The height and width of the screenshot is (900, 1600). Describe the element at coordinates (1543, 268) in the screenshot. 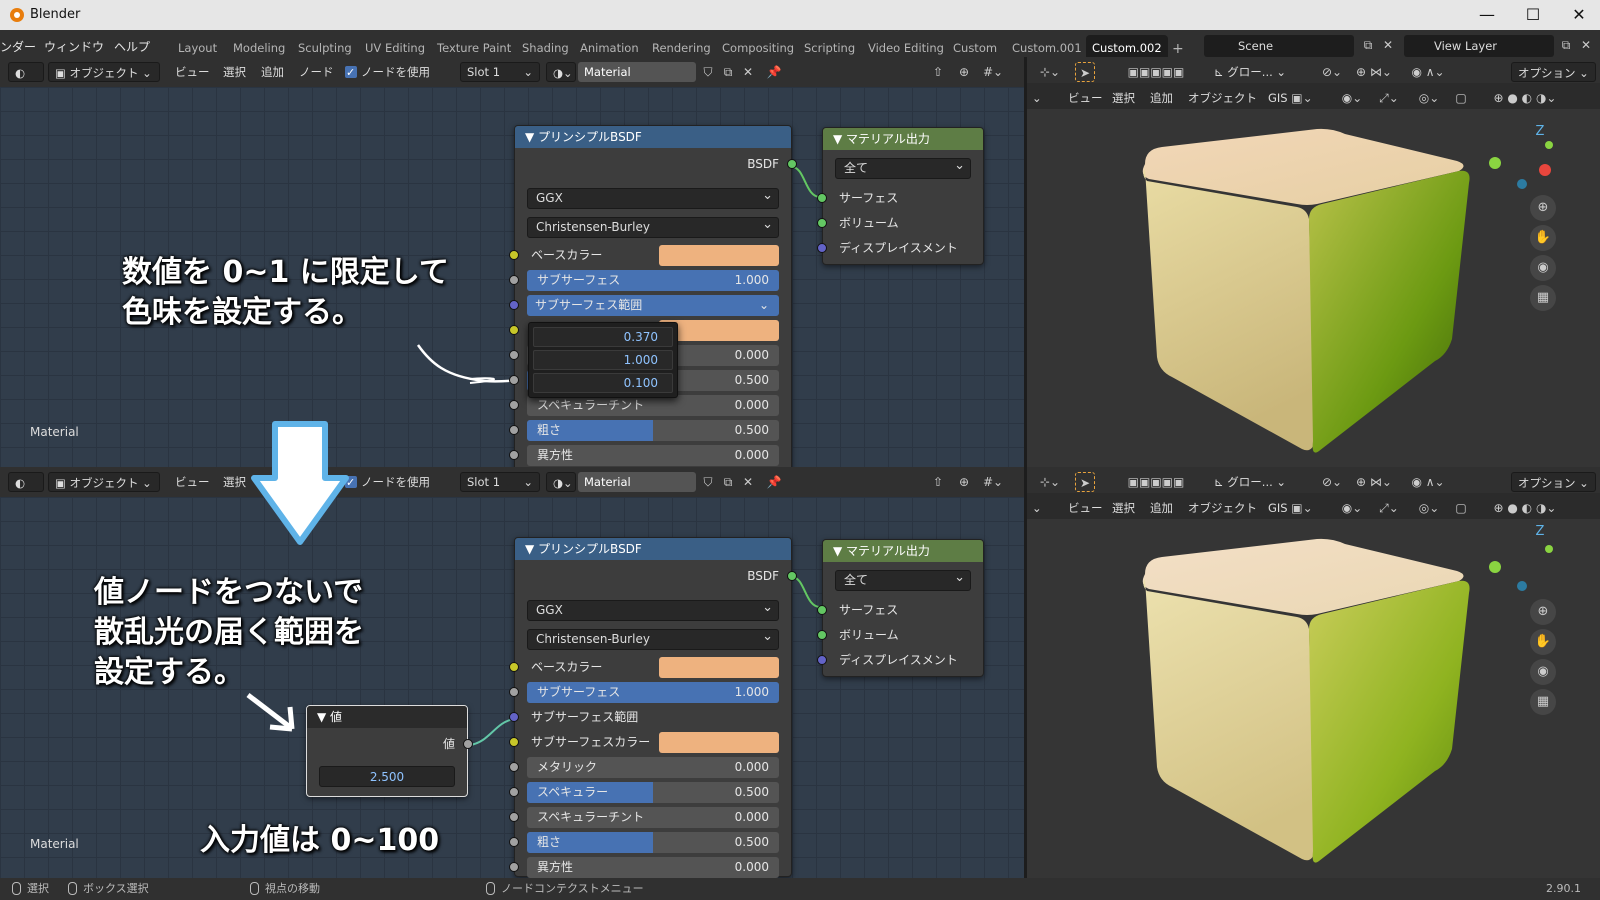

I see `camera-icon: ◉` at that location.